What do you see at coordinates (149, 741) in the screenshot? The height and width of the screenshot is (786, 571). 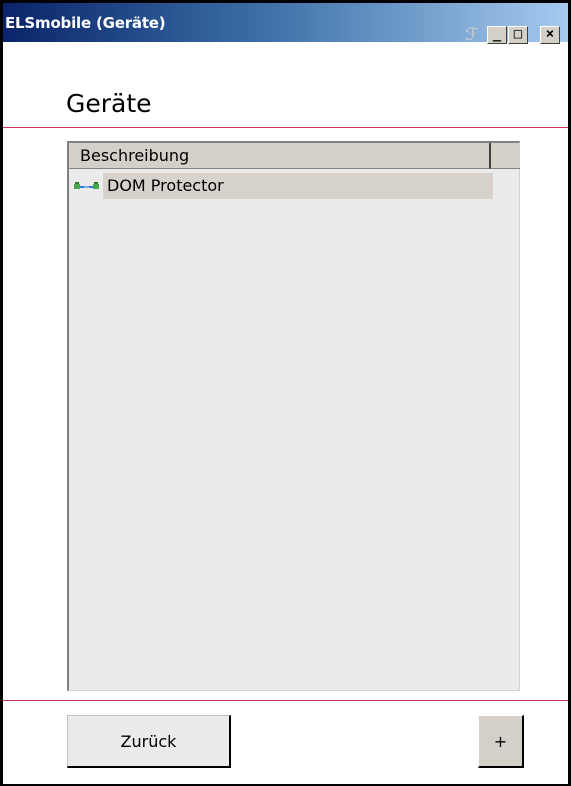 I see `back-button: Zurück` at bounding box center [149, 741].